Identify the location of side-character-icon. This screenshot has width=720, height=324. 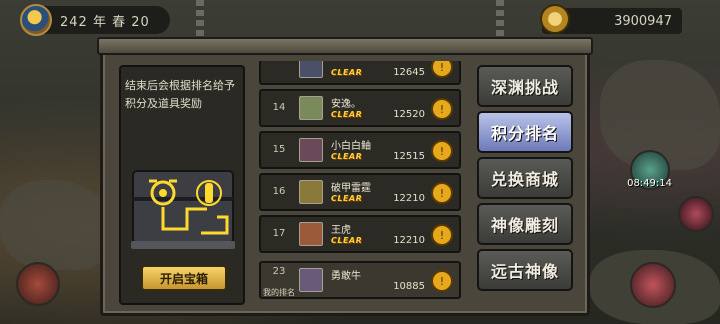
(696, 214).